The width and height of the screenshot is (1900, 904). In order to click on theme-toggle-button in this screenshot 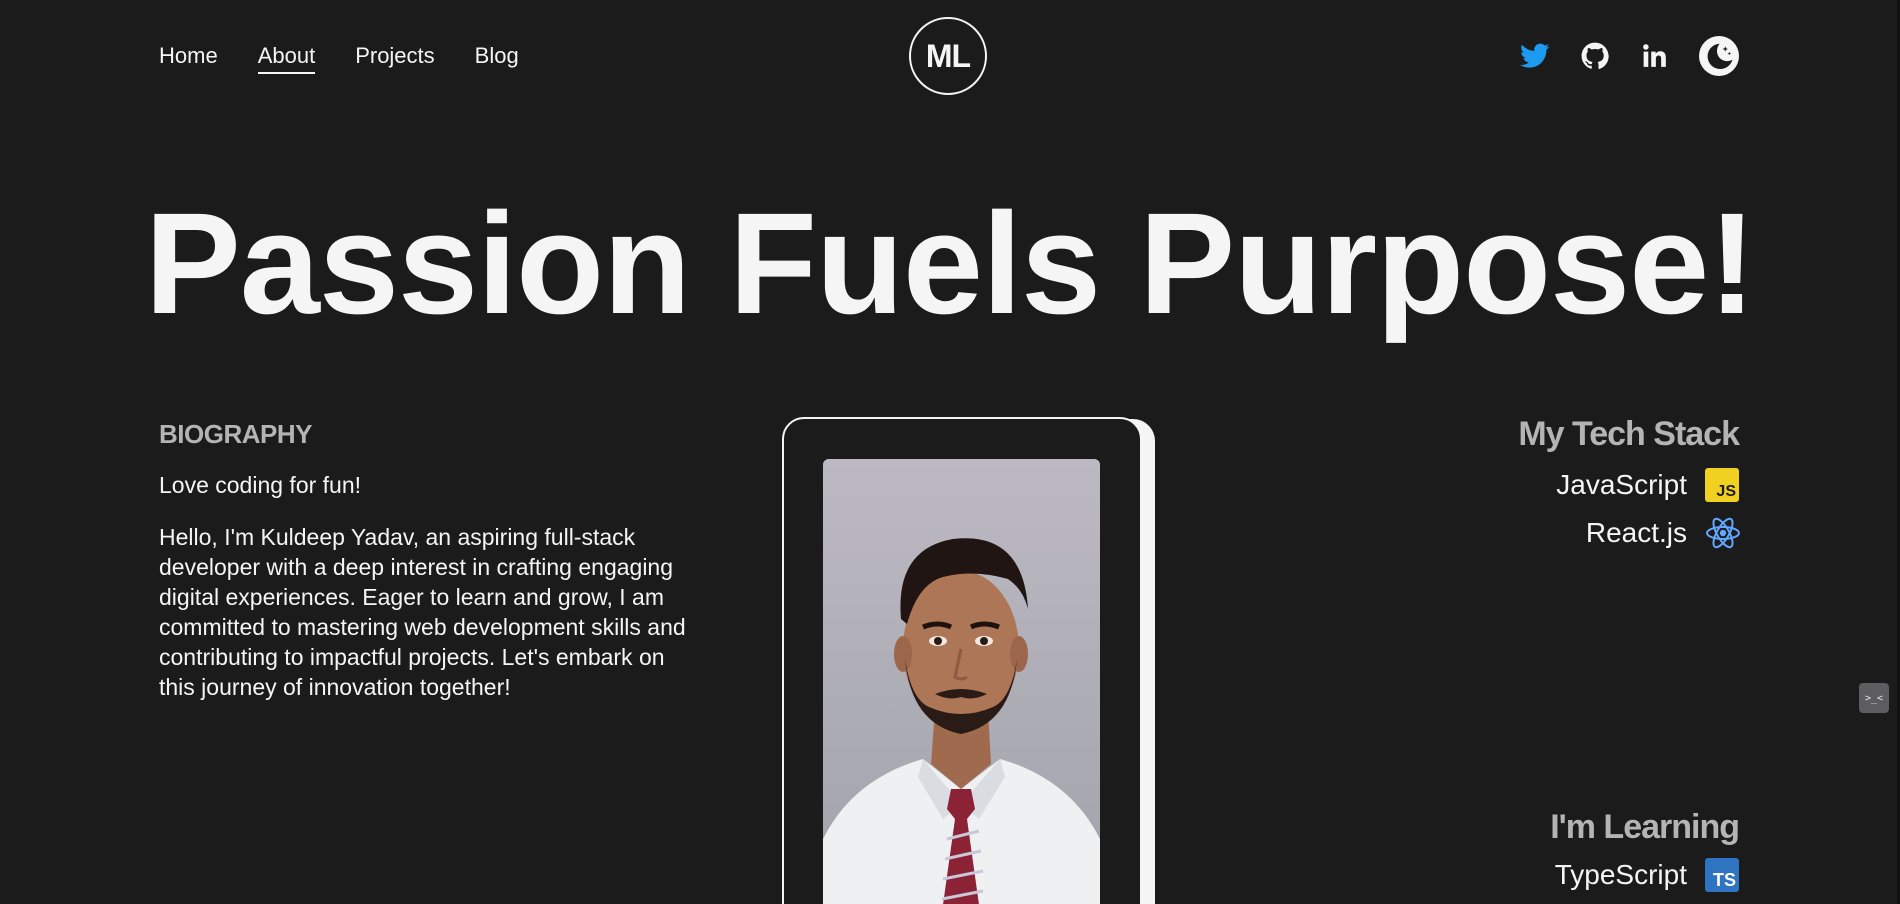, I will do `click(1719, 56)`.